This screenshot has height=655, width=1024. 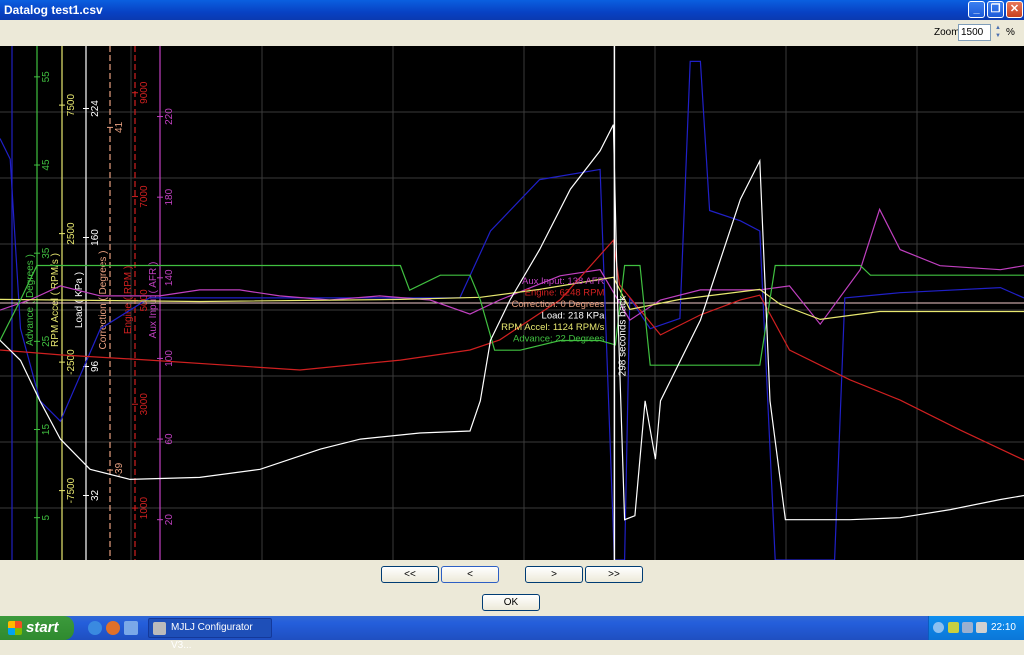 What do you see at coordinates (410, 574) in the screenshot?
I see `first-button: <<` at bounding box center [410, 574].